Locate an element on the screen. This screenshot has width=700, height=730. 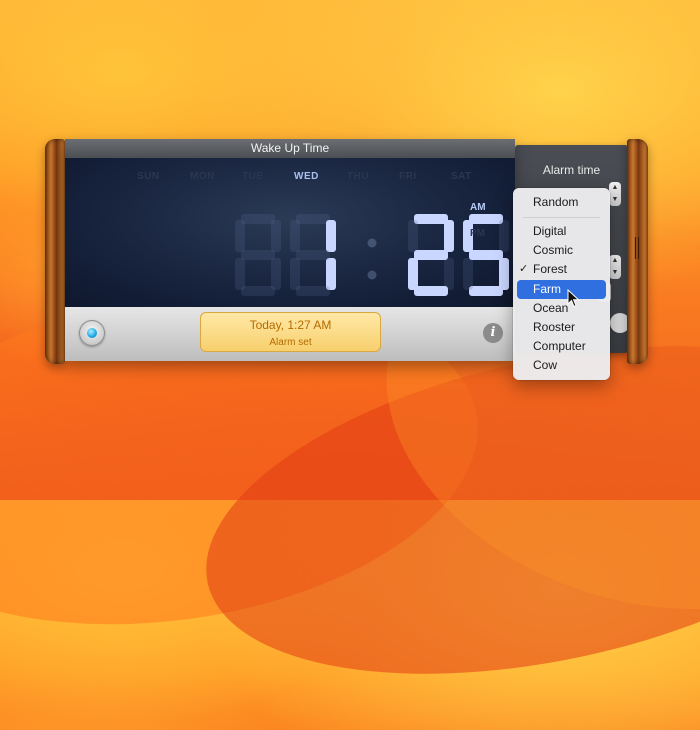
am-indicator: AM is located at coordinates (478, 207).